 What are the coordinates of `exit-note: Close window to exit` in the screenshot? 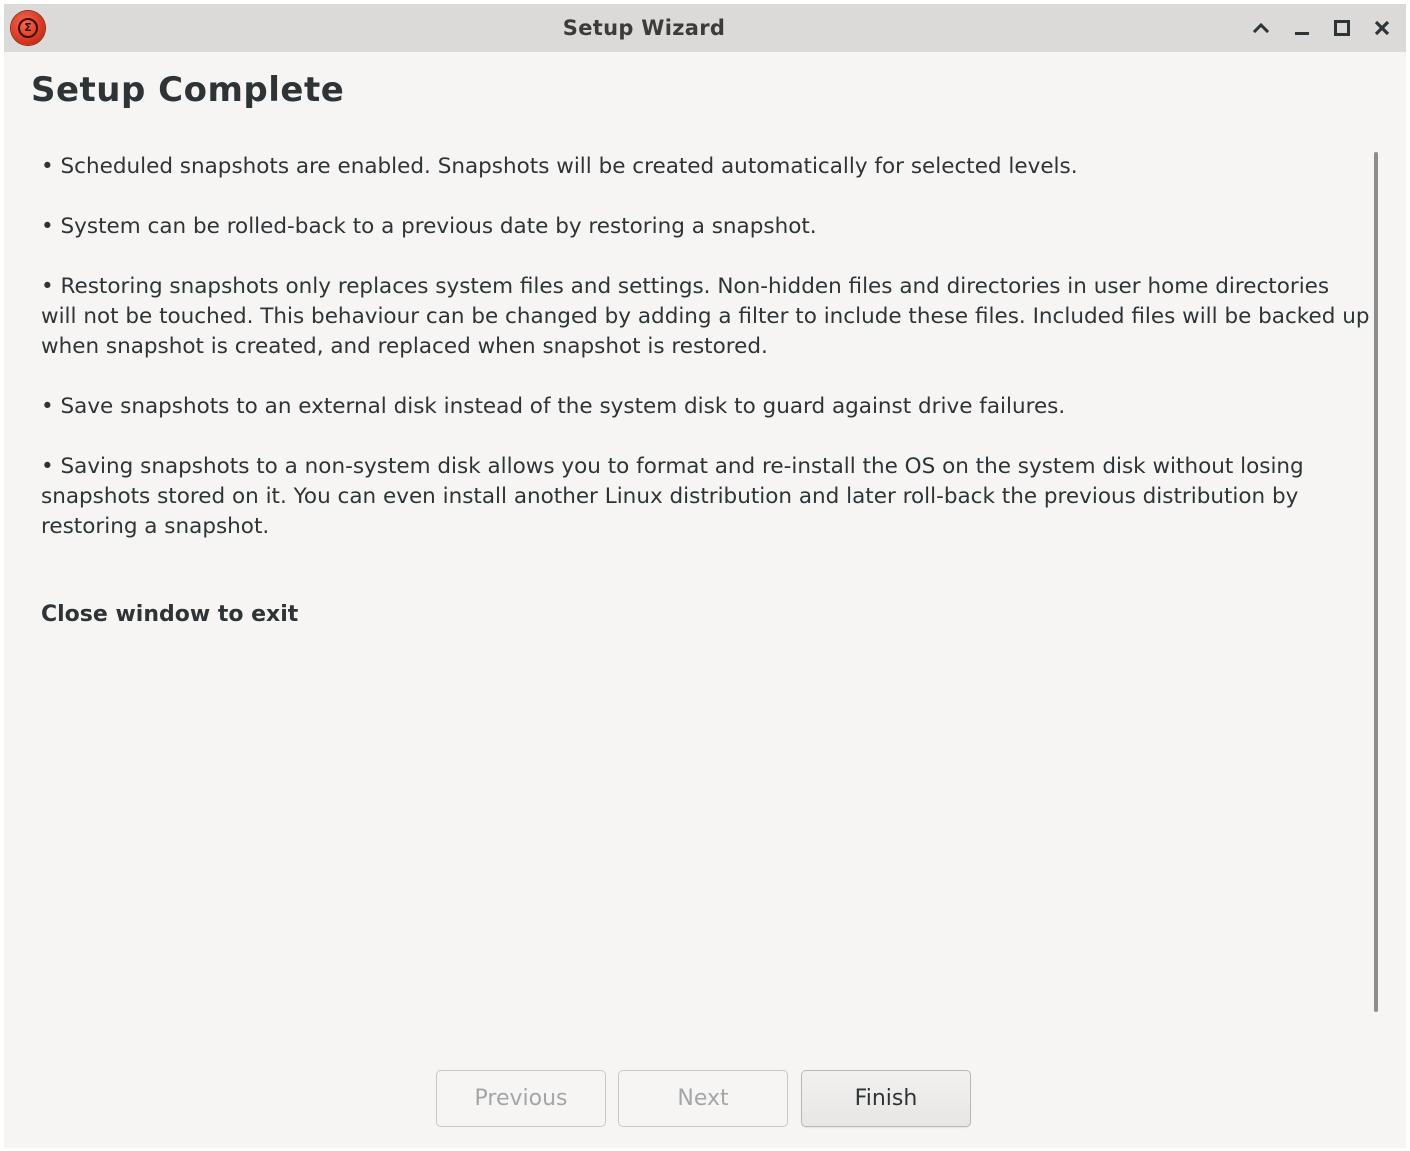 It's located at (170, 614).